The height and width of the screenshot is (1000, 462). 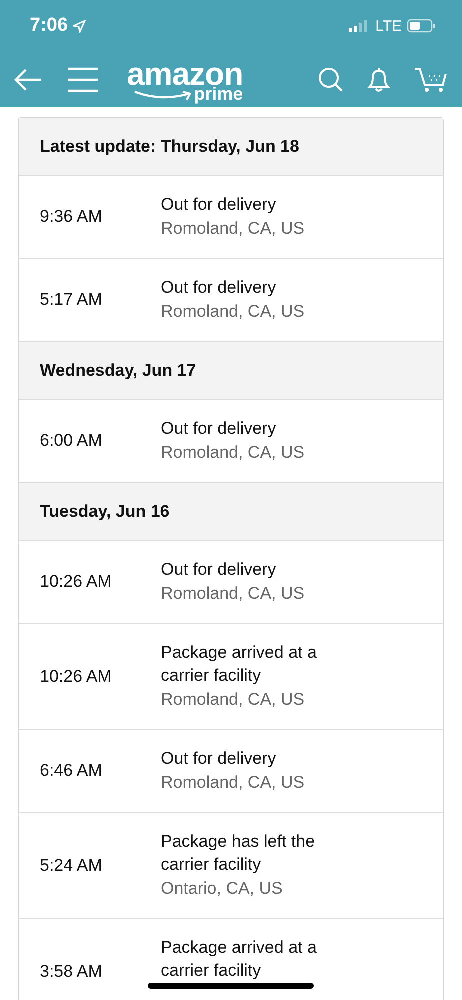 I want to click on event-status: Package has left the carrier facility, so click(x=238, y=853).